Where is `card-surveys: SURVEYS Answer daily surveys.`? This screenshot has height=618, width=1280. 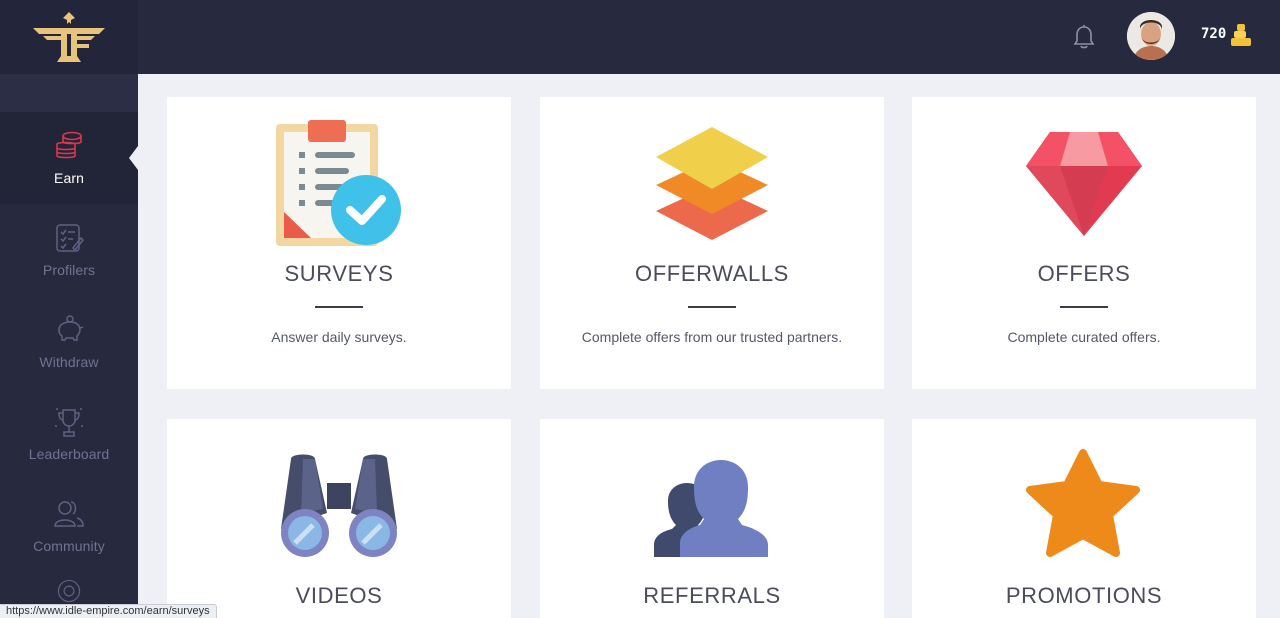
card-surveys: SURVEYS Answer daily surveys. is located at coordinates (339, 243).